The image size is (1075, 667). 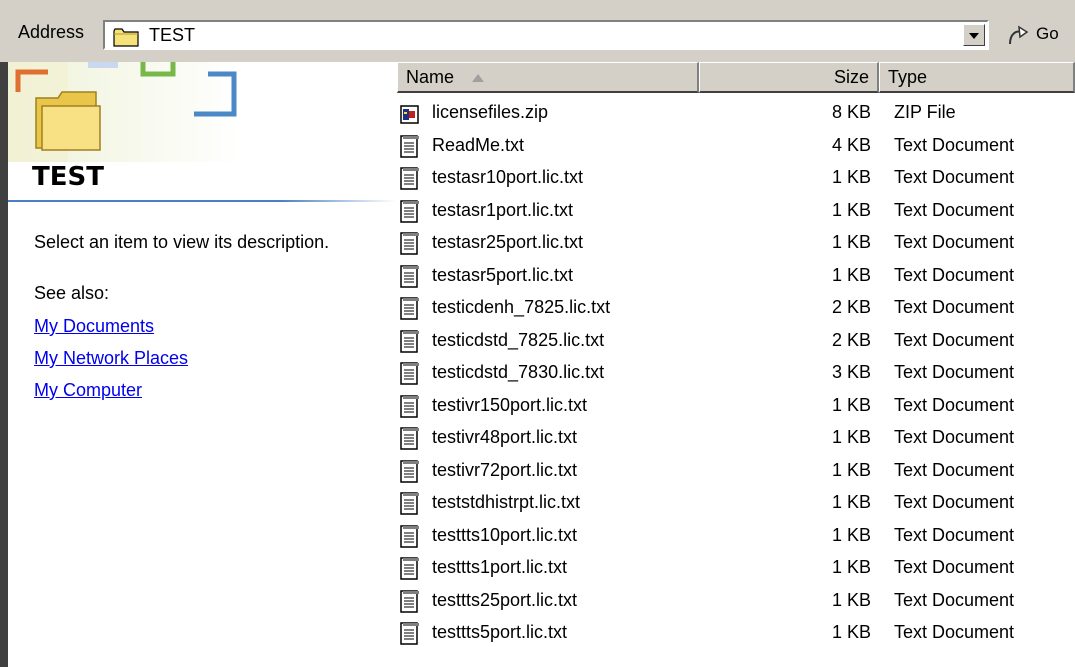 I want to click on file-name: testasr5port.lic.txt, so click(x=503, y=274).